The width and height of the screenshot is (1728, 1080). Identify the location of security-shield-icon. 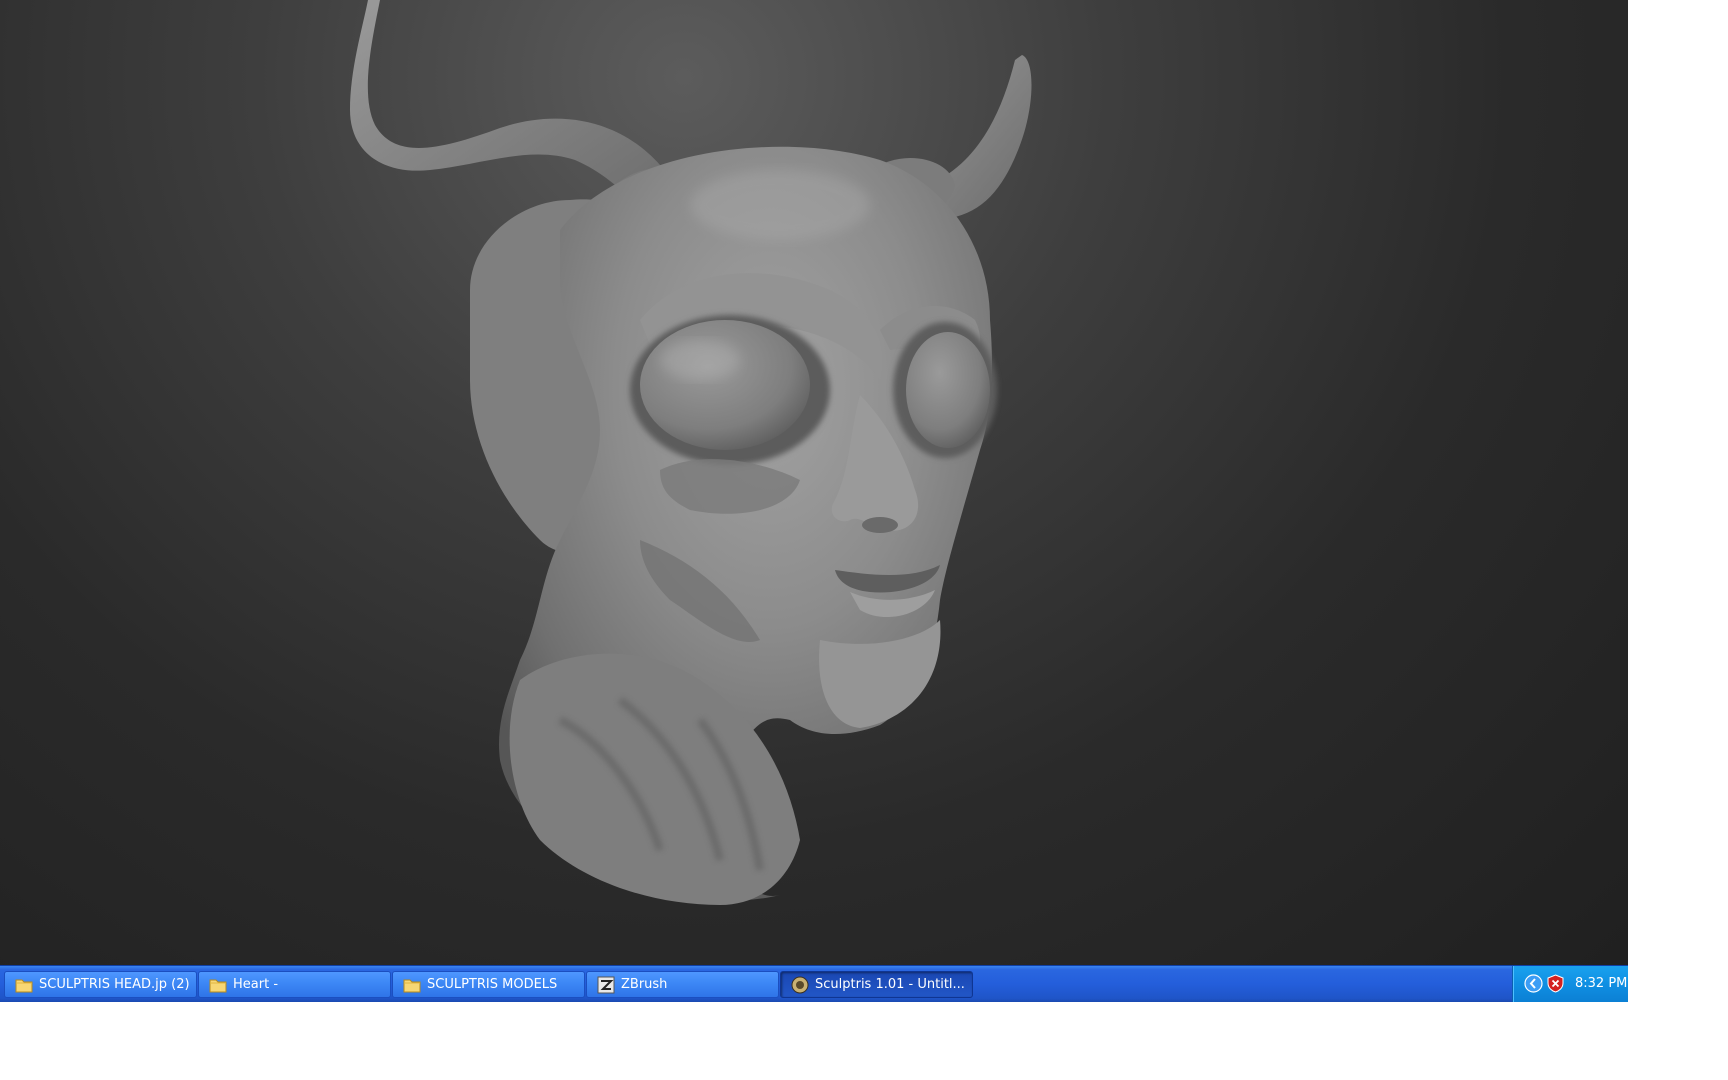
(1555, 983).